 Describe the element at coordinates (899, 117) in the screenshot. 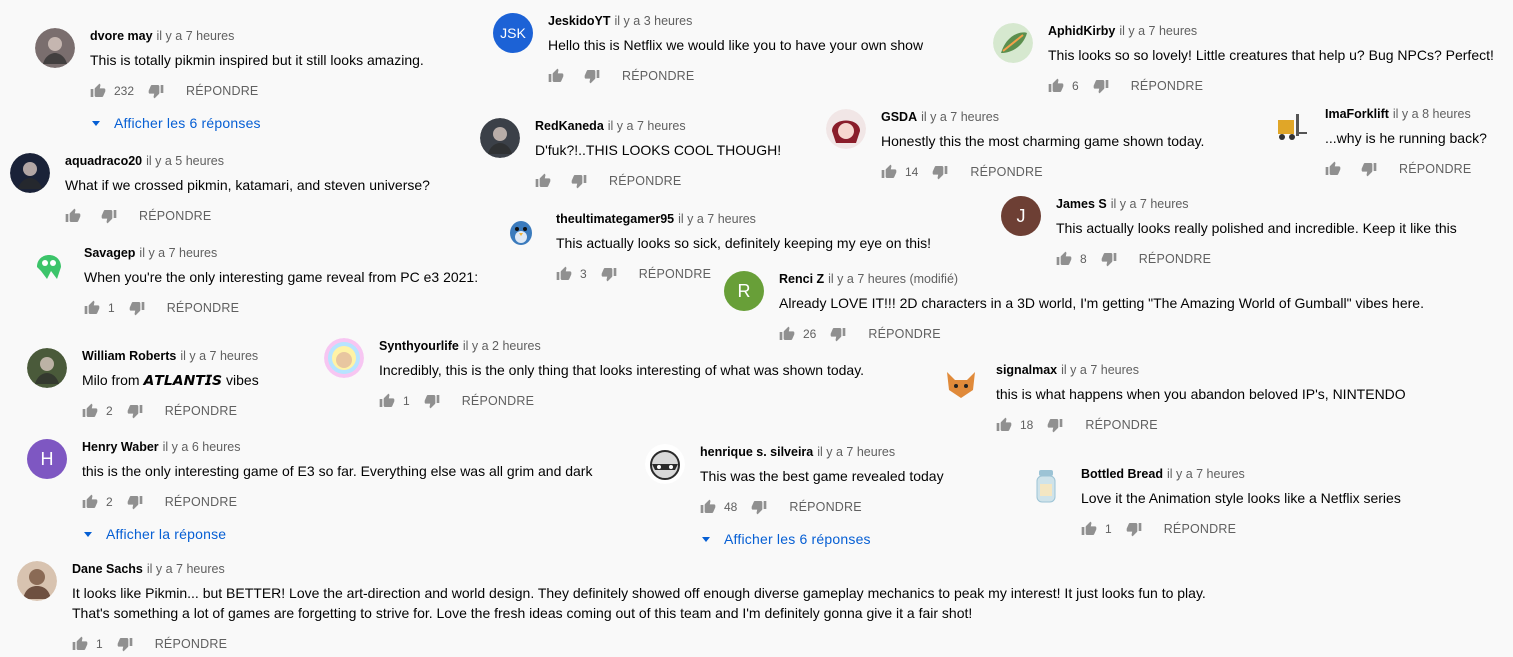

I see `comment-author: GSDA` at that location.